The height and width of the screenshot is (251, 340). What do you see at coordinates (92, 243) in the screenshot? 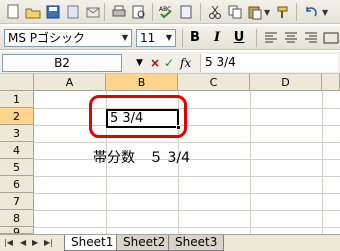
I see `tab-sheet1: Sheet1` at bounding box center [92, 243].